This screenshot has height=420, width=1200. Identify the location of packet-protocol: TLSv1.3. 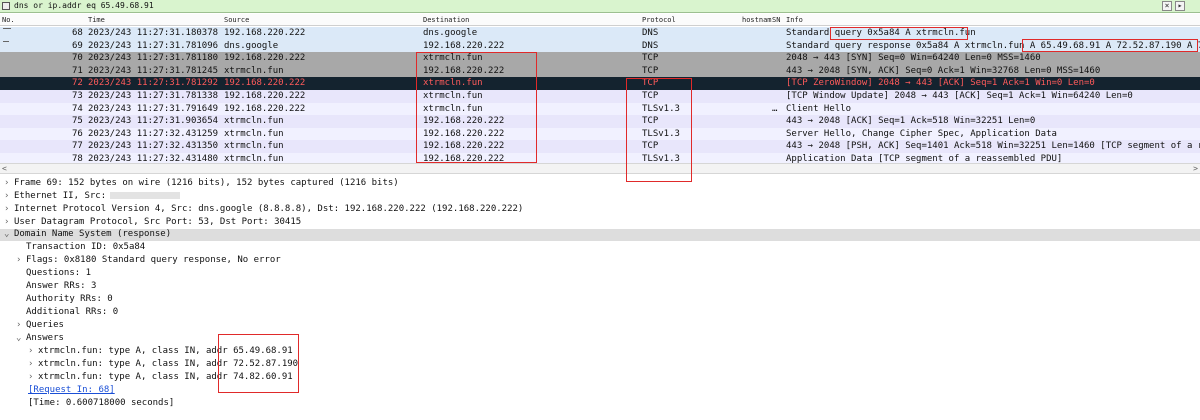
(661, 108).